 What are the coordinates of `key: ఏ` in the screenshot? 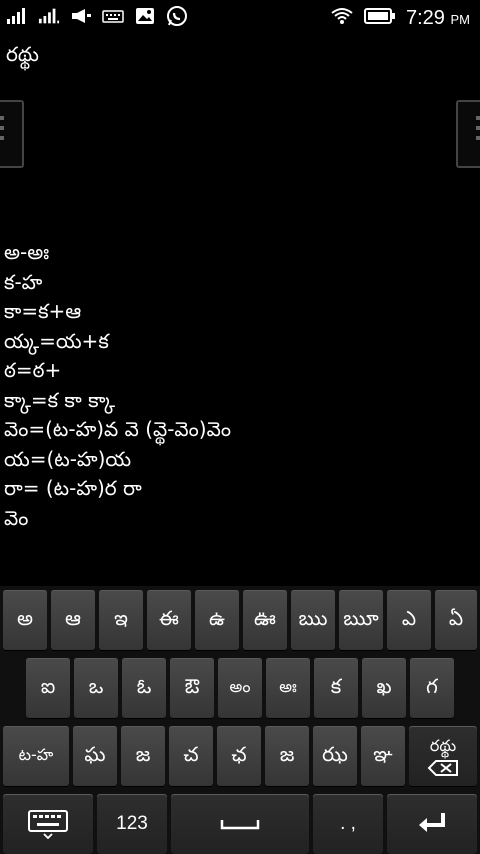 It's located at (456, 620).